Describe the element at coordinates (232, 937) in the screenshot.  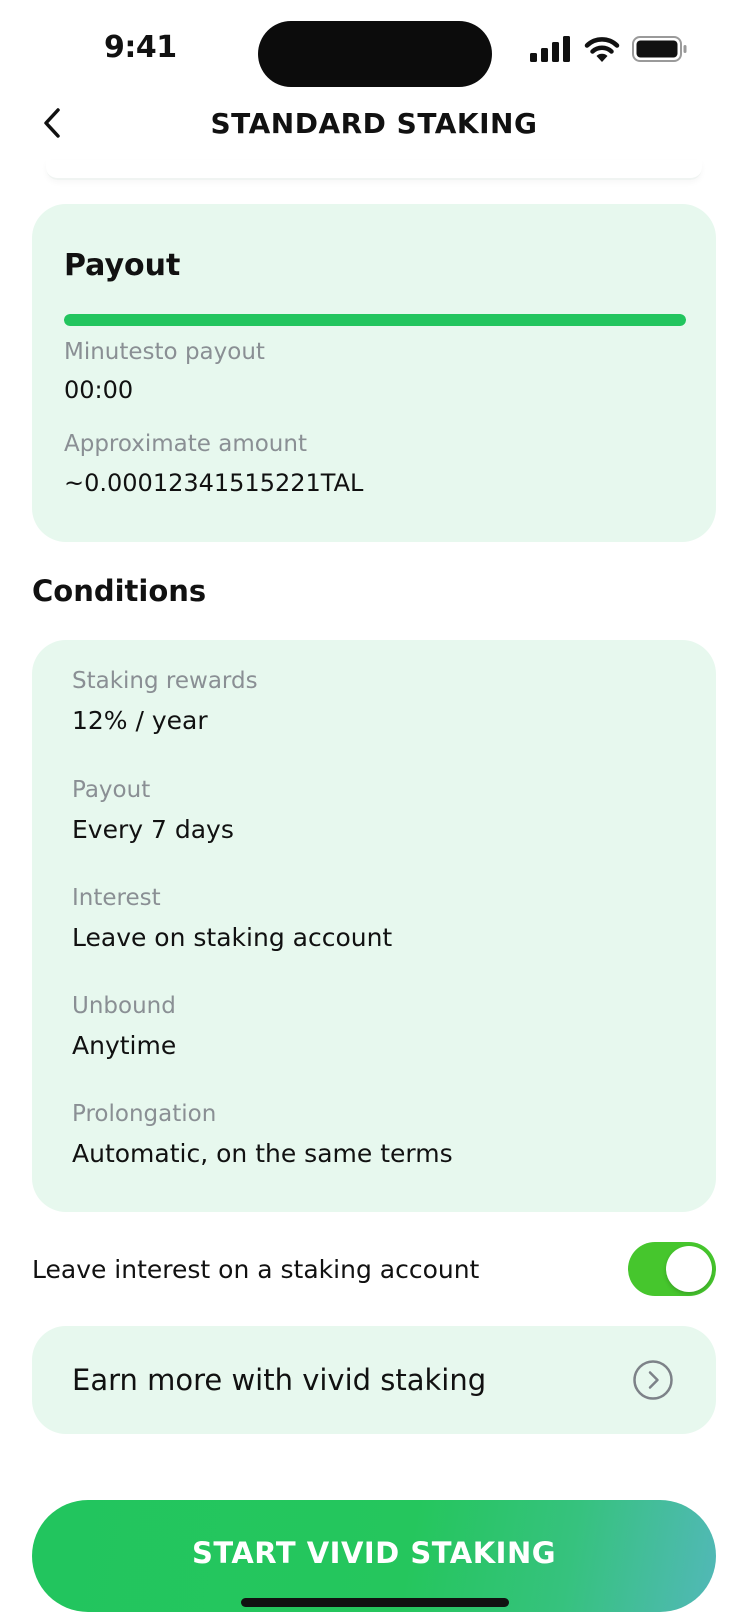
I see `interest-value: Leave on staking account` at that location.